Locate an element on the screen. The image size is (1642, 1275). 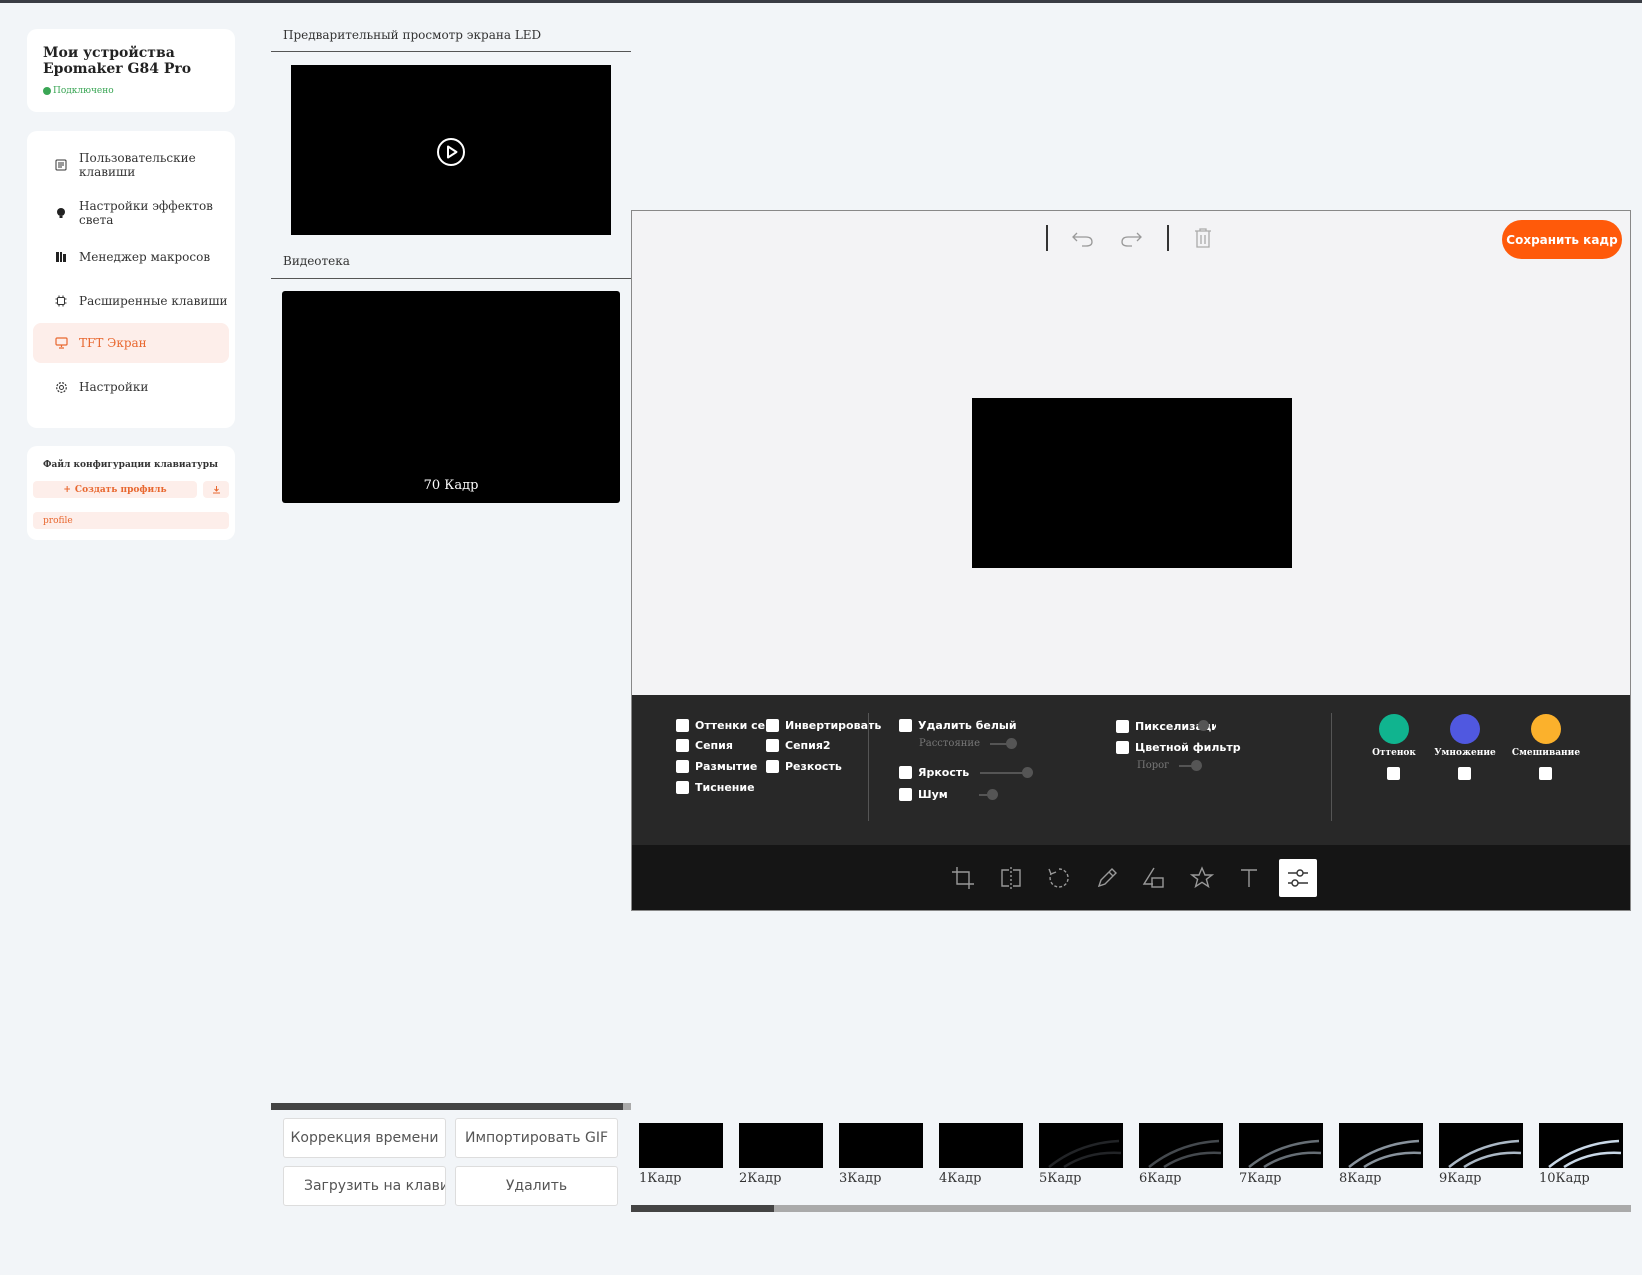
star-icon is located at coordinates (1202, 877).